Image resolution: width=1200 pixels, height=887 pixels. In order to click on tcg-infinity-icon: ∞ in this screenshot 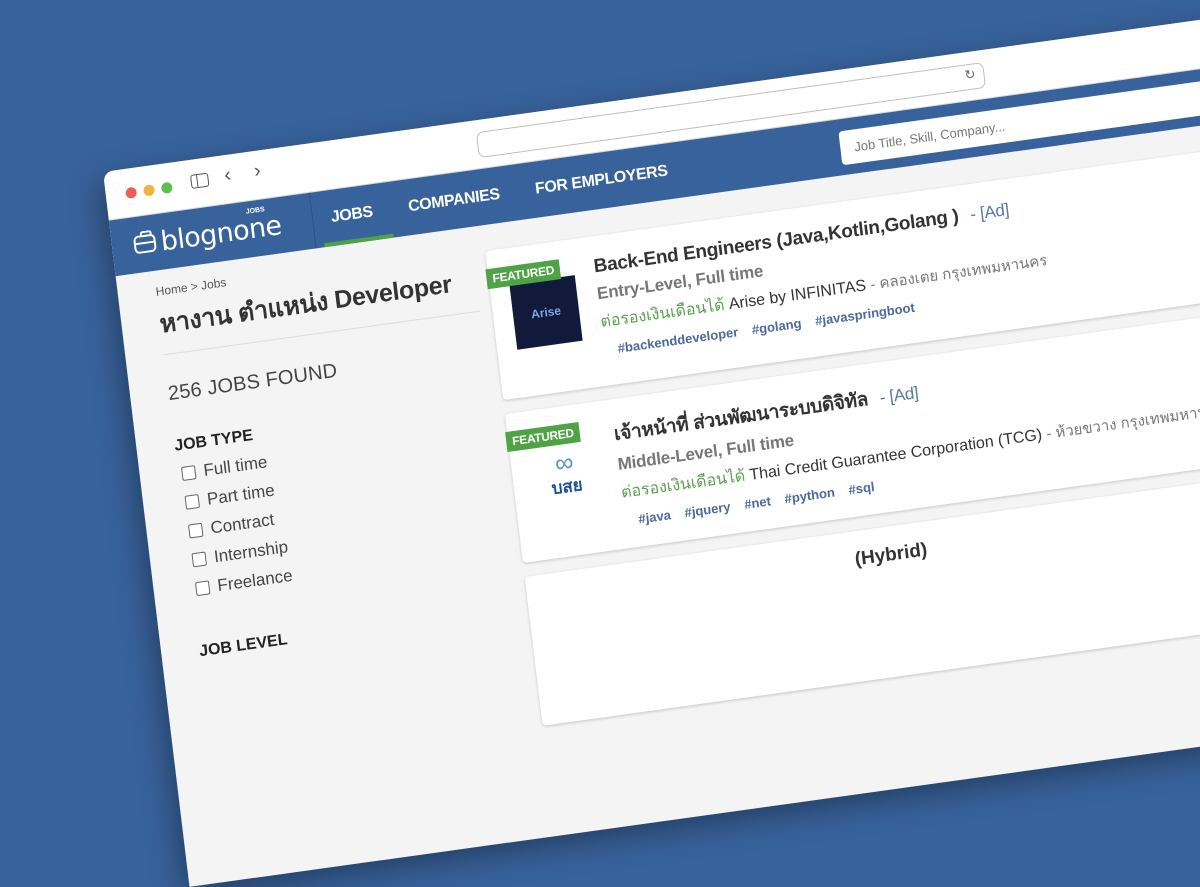, I will do `click(564, 462)`.